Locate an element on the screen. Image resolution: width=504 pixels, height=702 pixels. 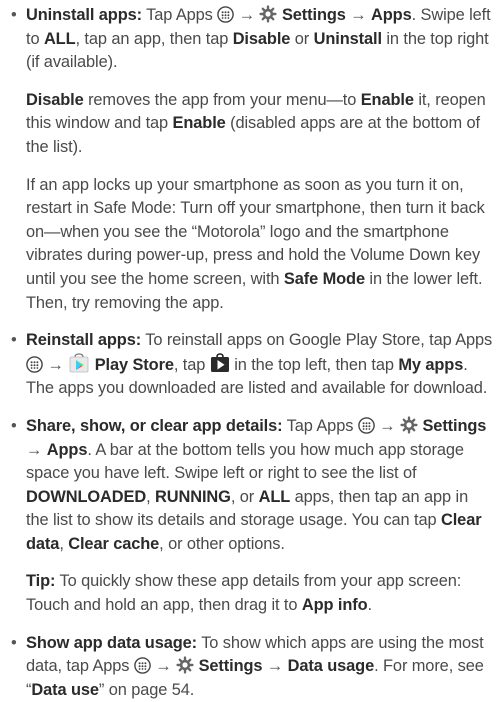
tip-label: Tip: is located at coordinates (41, 581).